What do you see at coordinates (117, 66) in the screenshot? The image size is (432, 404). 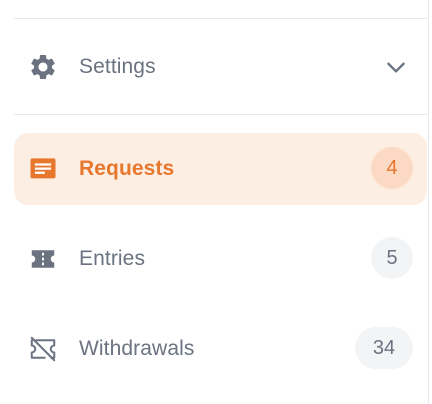 I see `settings-label: Settings` at bounding box center [117, 66].